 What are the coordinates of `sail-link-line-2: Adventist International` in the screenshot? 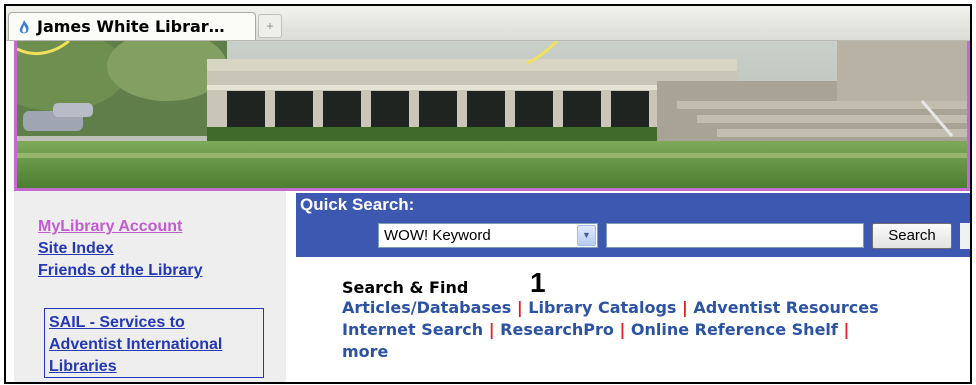 It's located at (154, 345).